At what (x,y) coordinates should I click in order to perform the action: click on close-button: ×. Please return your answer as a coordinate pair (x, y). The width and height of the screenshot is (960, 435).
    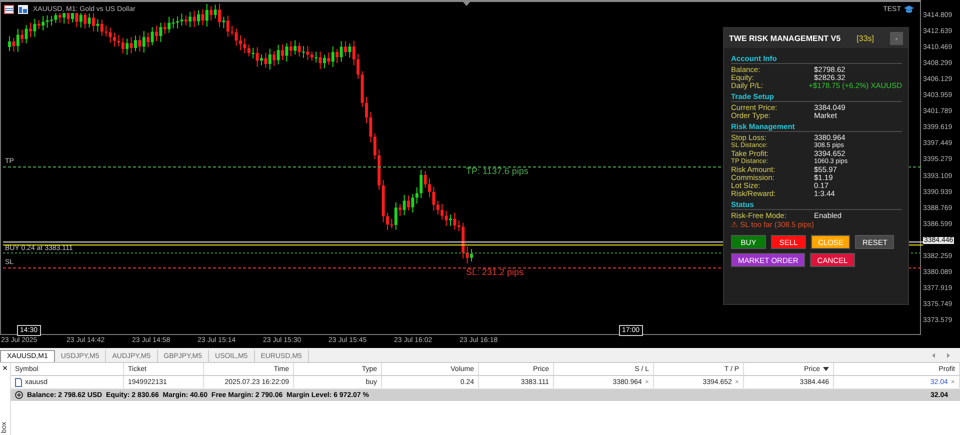
    Looking at the image, I should click on (5, 368).